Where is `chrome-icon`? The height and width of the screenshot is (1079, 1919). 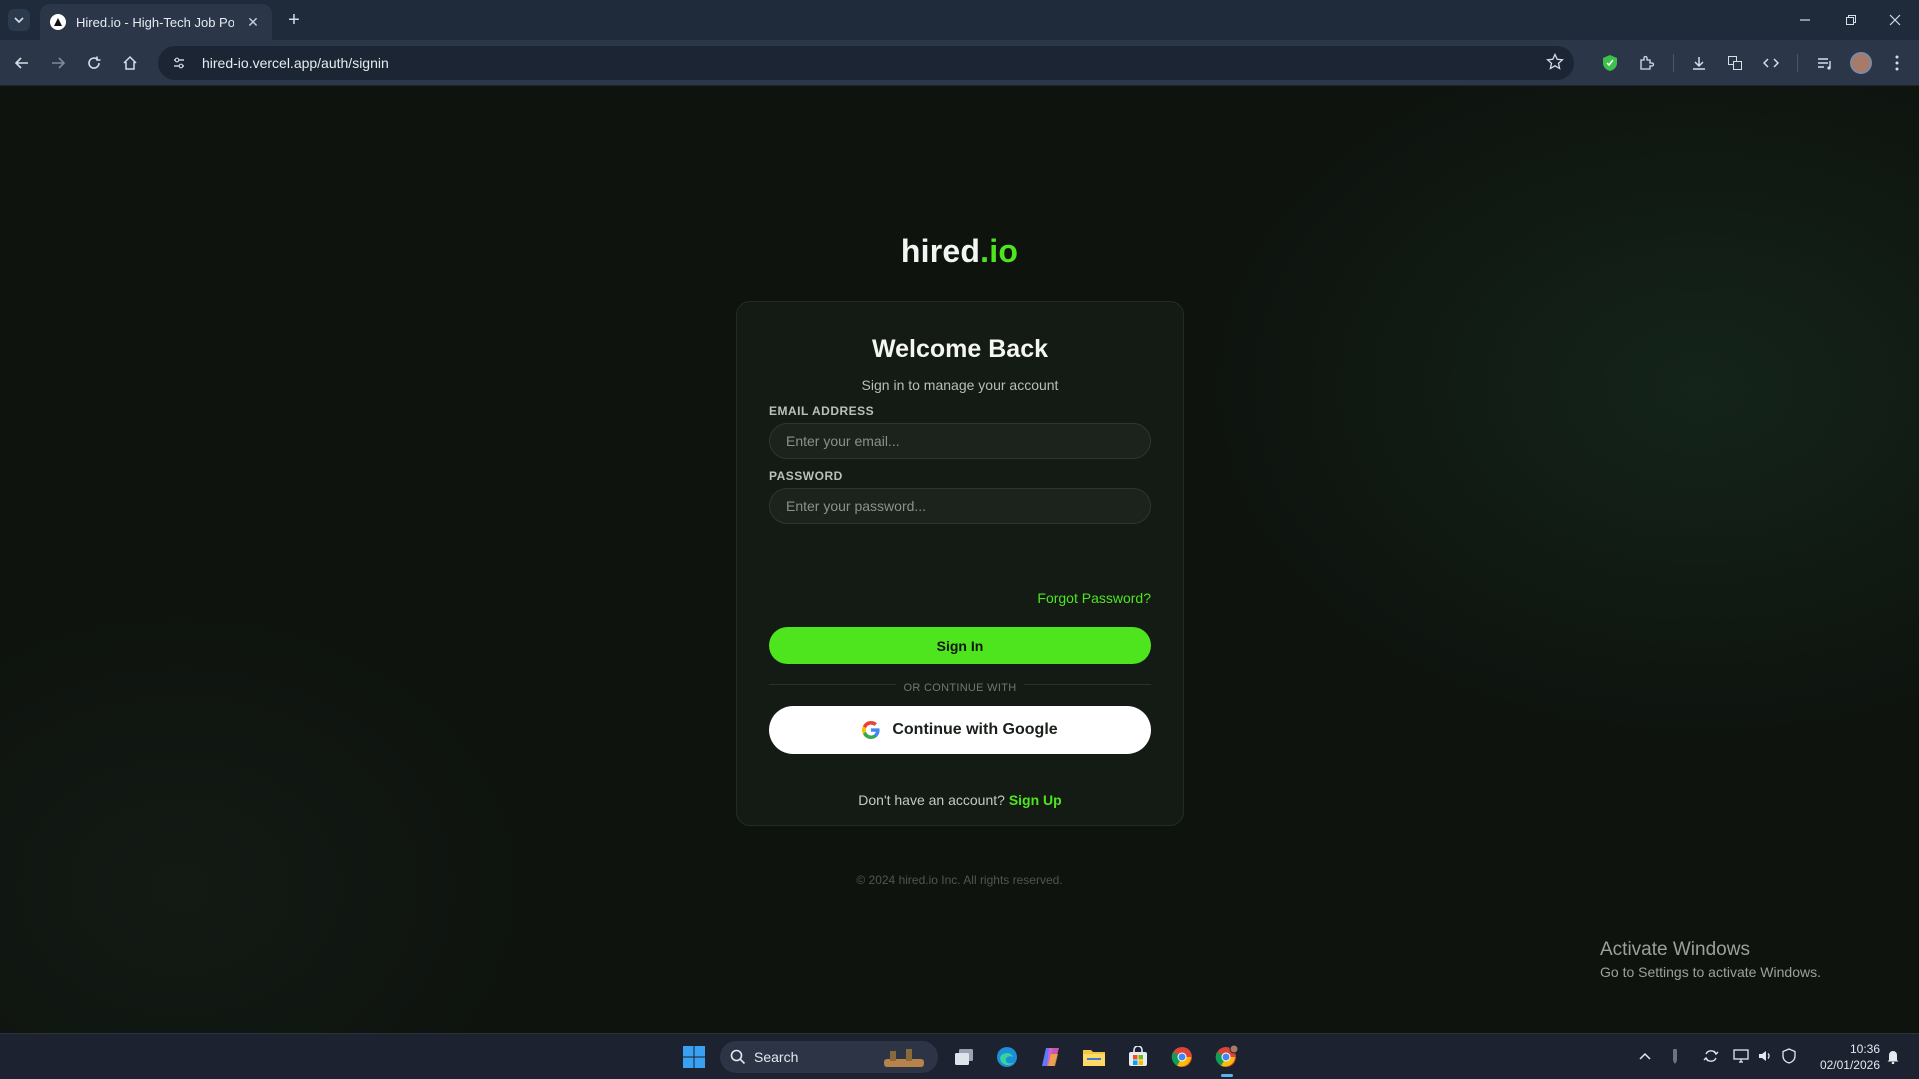 chrome-icon is located at coordinates (1182, 1057).